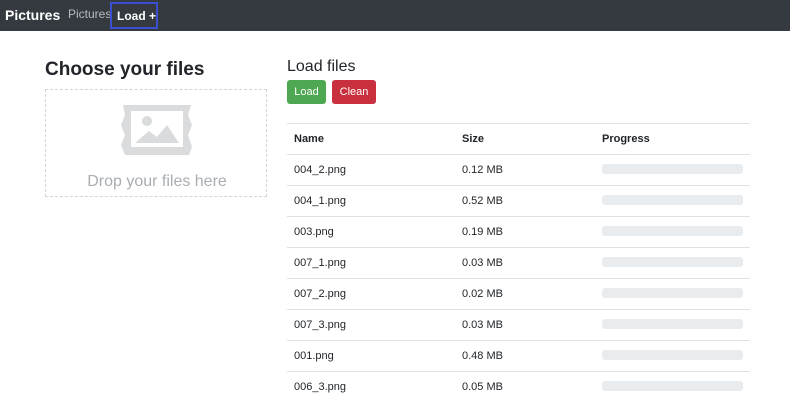  Describe the element at coordinates (314, 356) in the screenshot. I see `file-name: 001.png` at that location.